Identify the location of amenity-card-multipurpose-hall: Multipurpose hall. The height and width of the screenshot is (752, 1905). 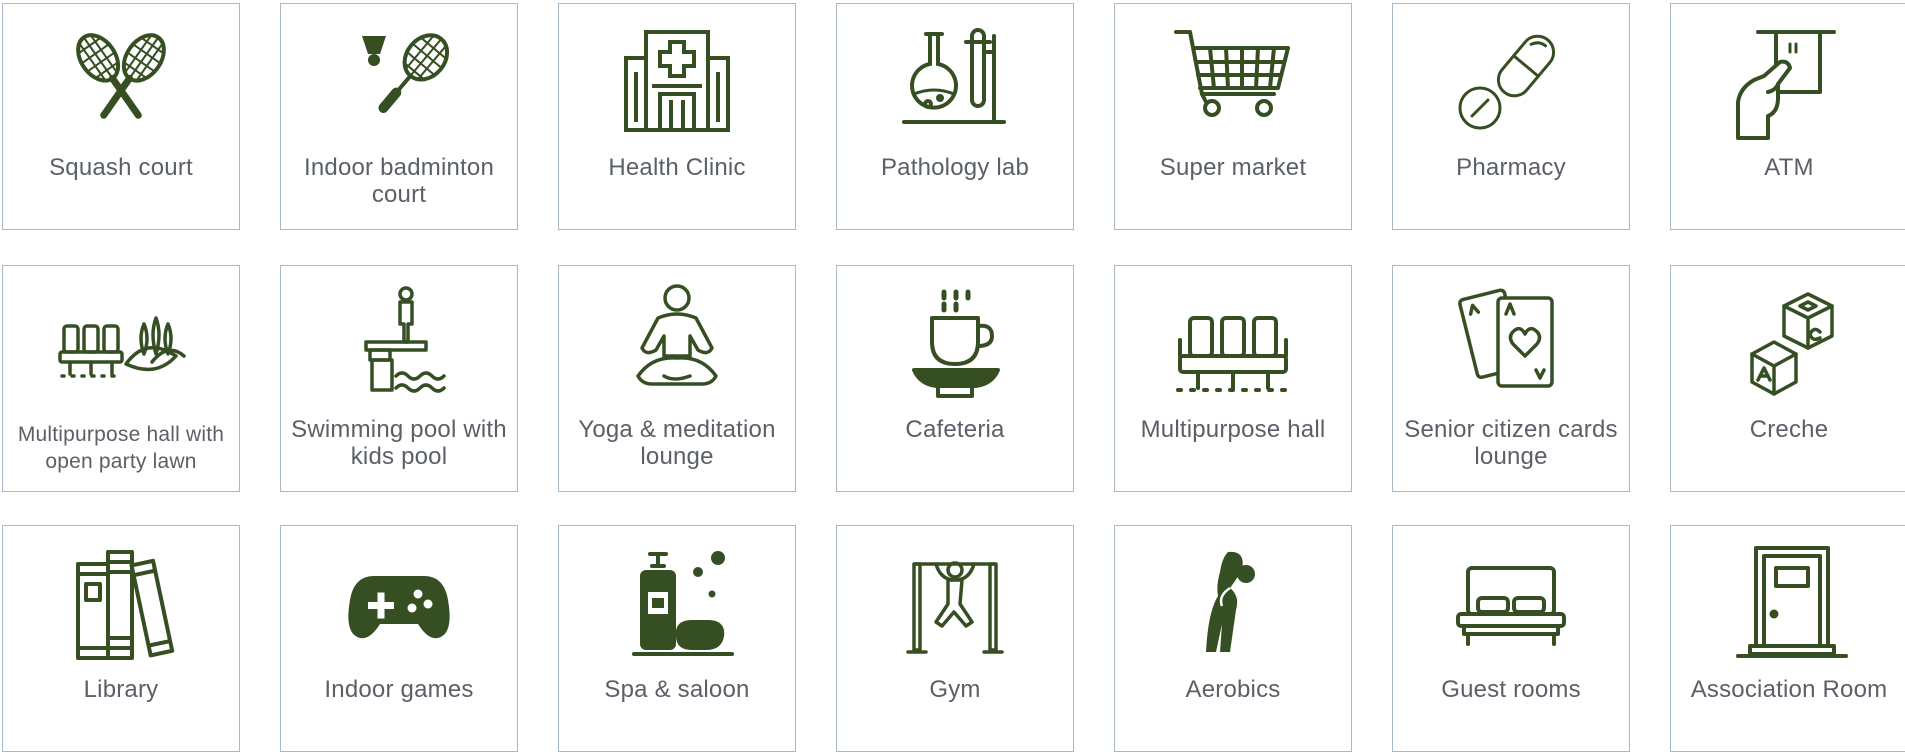
(1233, 378).